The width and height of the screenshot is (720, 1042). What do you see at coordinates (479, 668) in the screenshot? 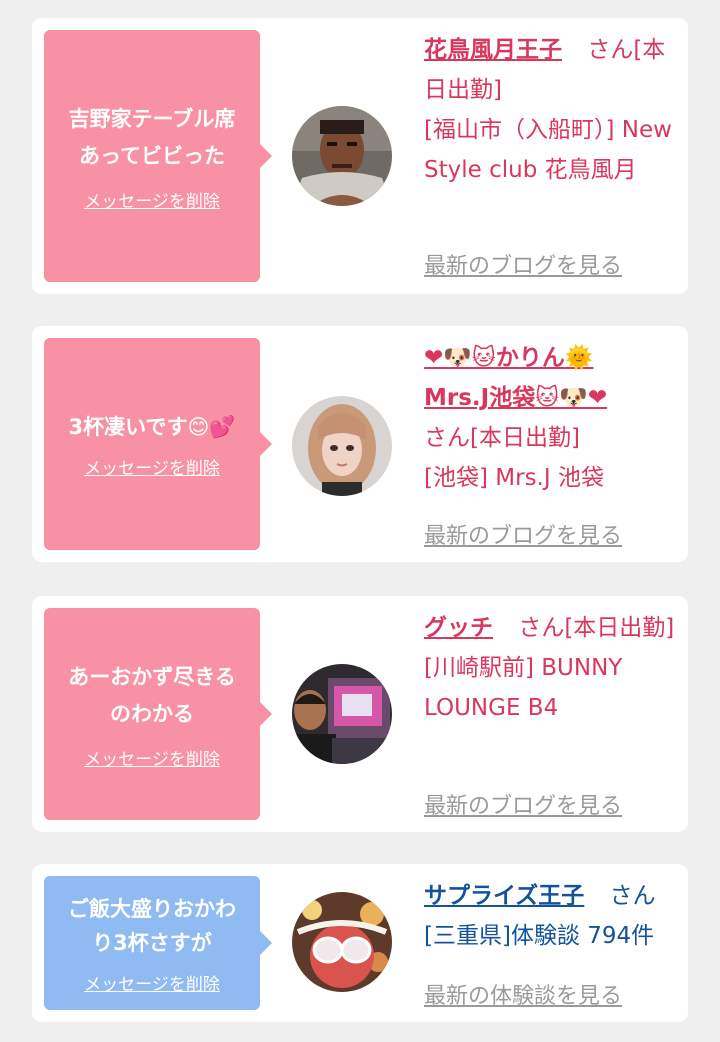
I see `location: [川崎駅前]` at bounding box center [479, 668].